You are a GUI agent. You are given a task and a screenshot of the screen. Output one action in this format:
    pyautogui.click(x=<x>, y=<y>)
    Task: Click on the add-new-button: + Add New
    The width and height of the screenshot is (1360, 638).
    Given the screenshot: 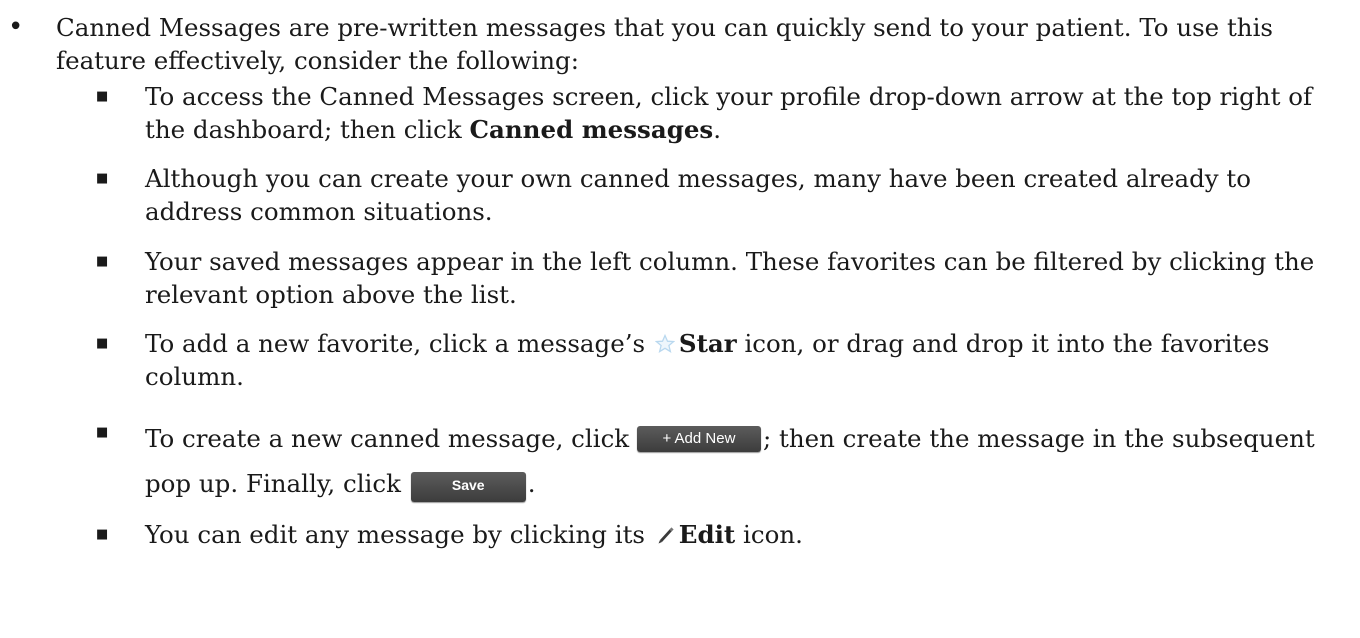 What is the action you would take?
    pyautogui.click(x=698, y=439)
    